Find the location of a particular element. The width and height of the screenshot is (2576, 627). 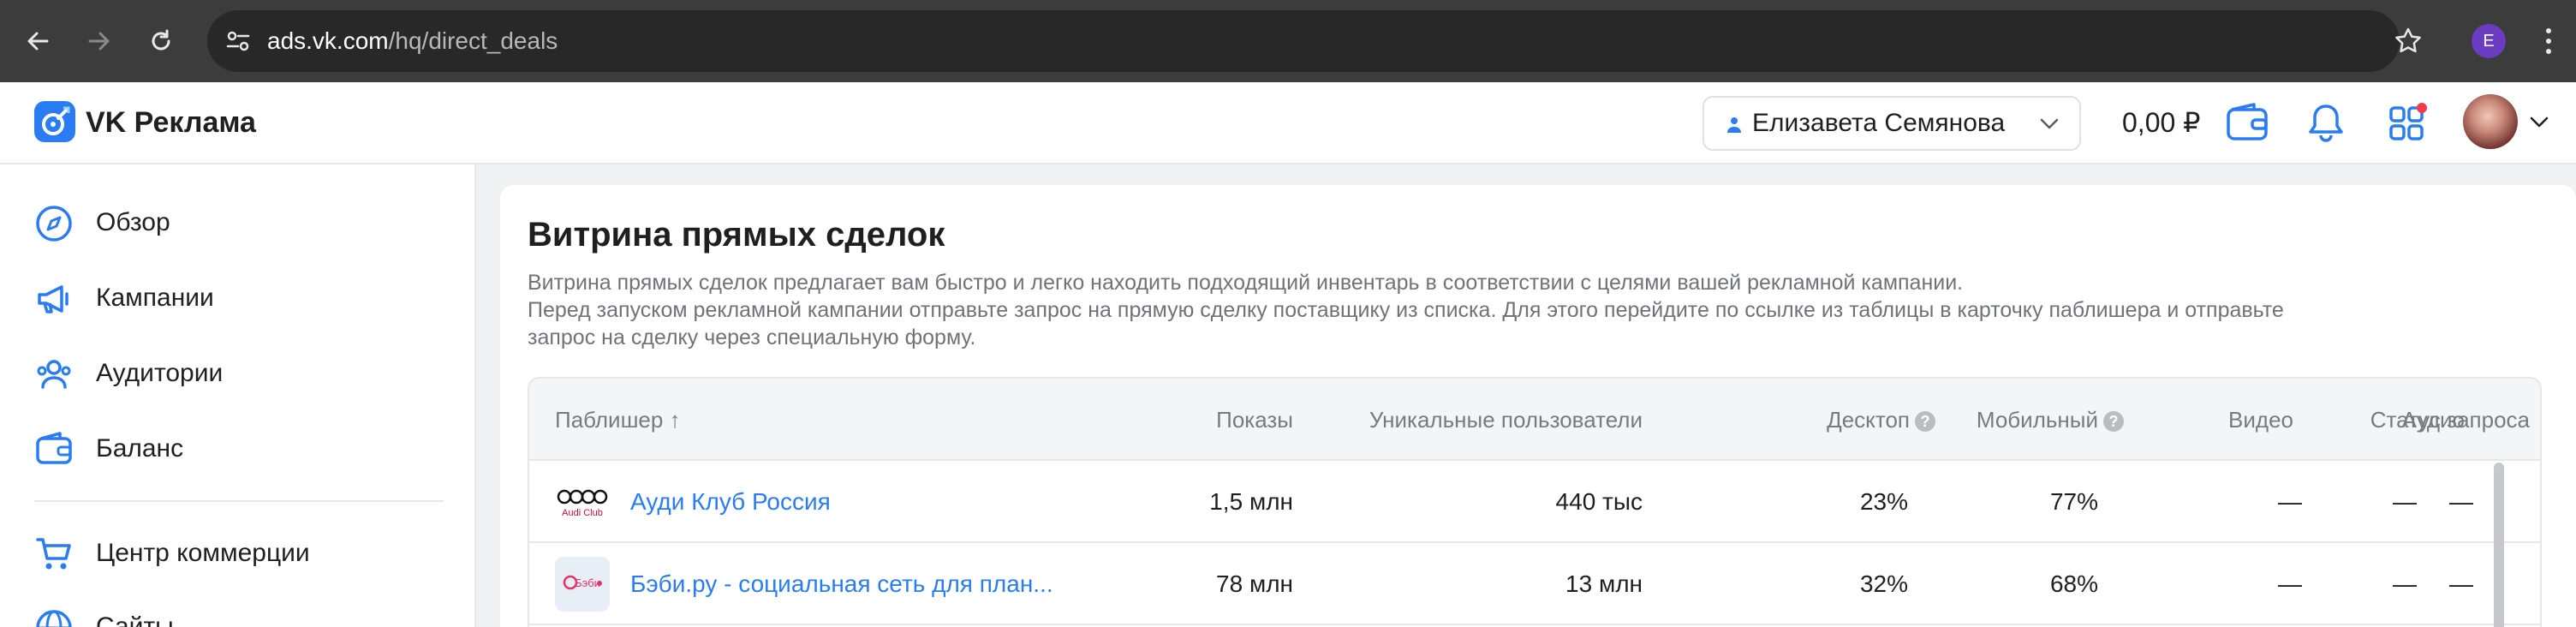

vk-ads-logo-icon is located at coordinates (55, 122).